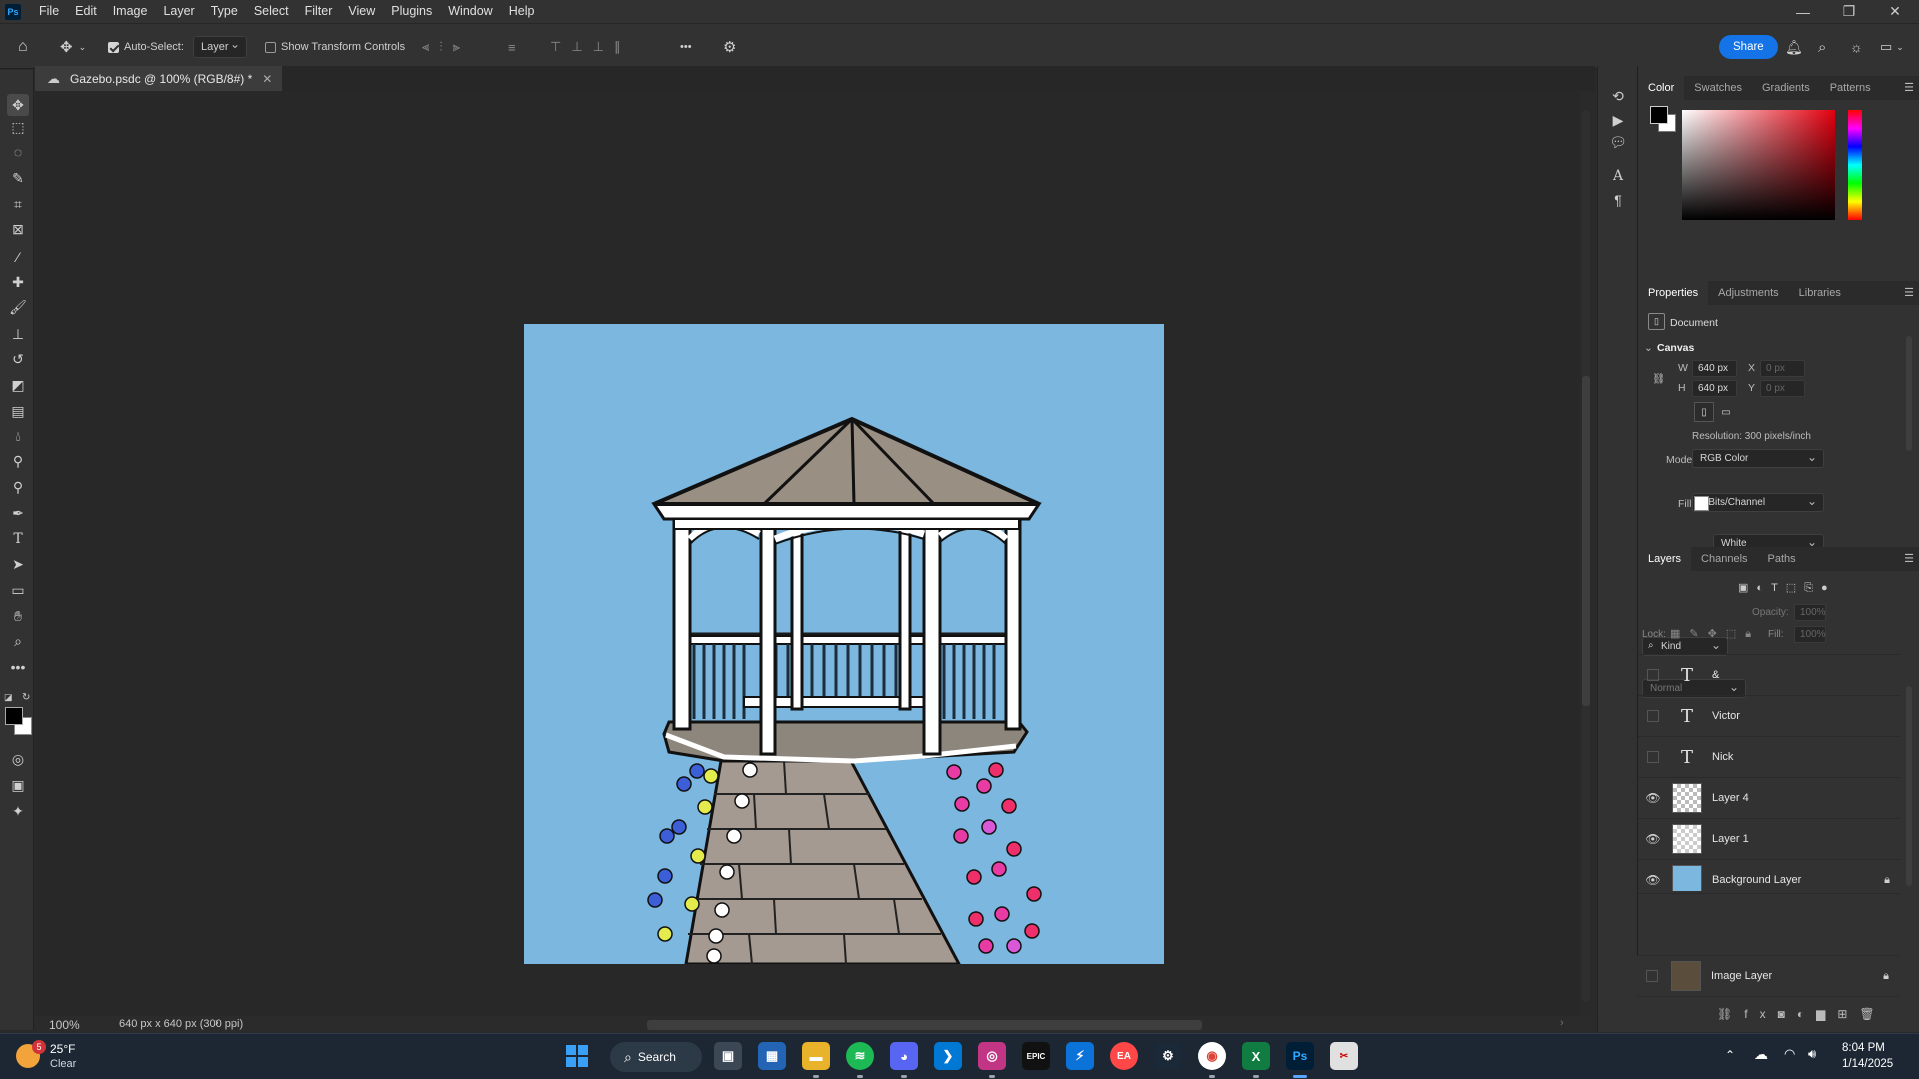 This screenshot has height=1079, width=1919. I want to click on fx-button-icon: fx, so click(1760, 1014).